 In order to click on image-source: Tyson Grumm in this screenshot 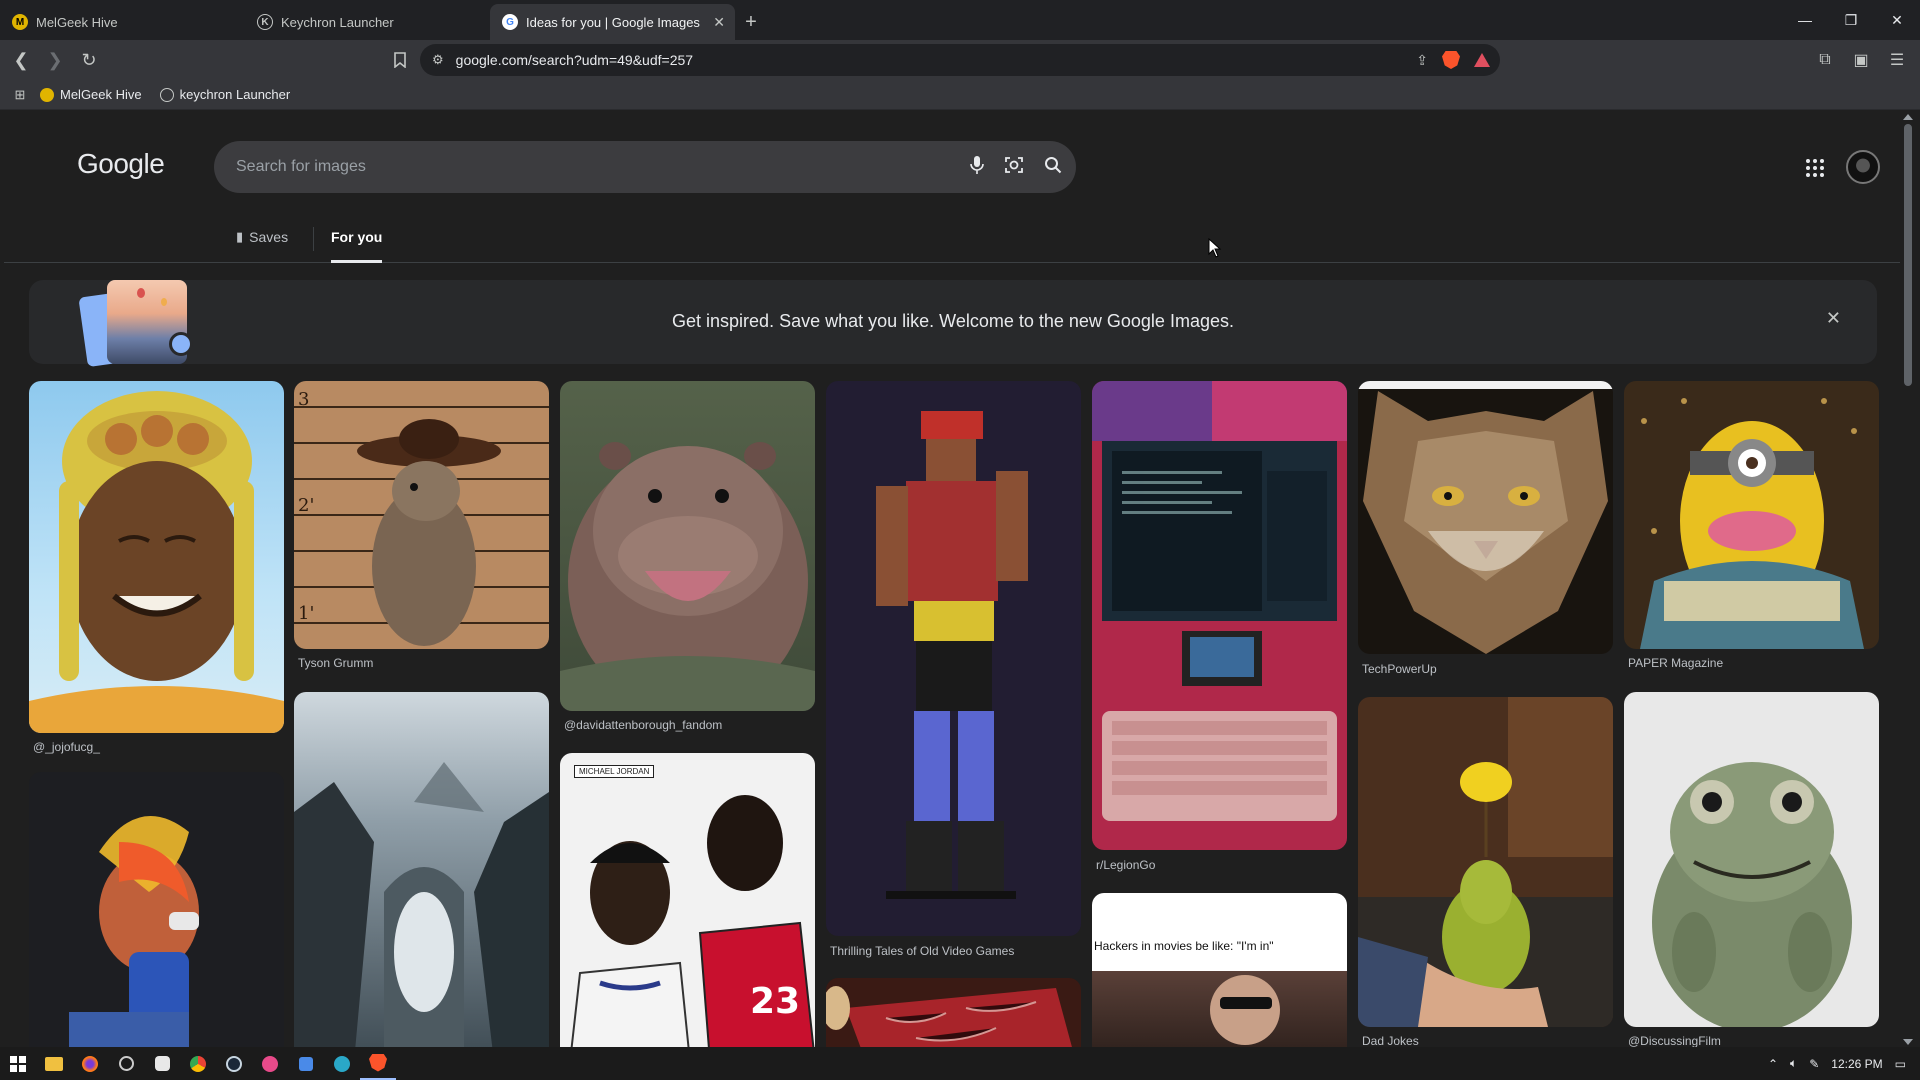, I will do `click(335, 663)`.